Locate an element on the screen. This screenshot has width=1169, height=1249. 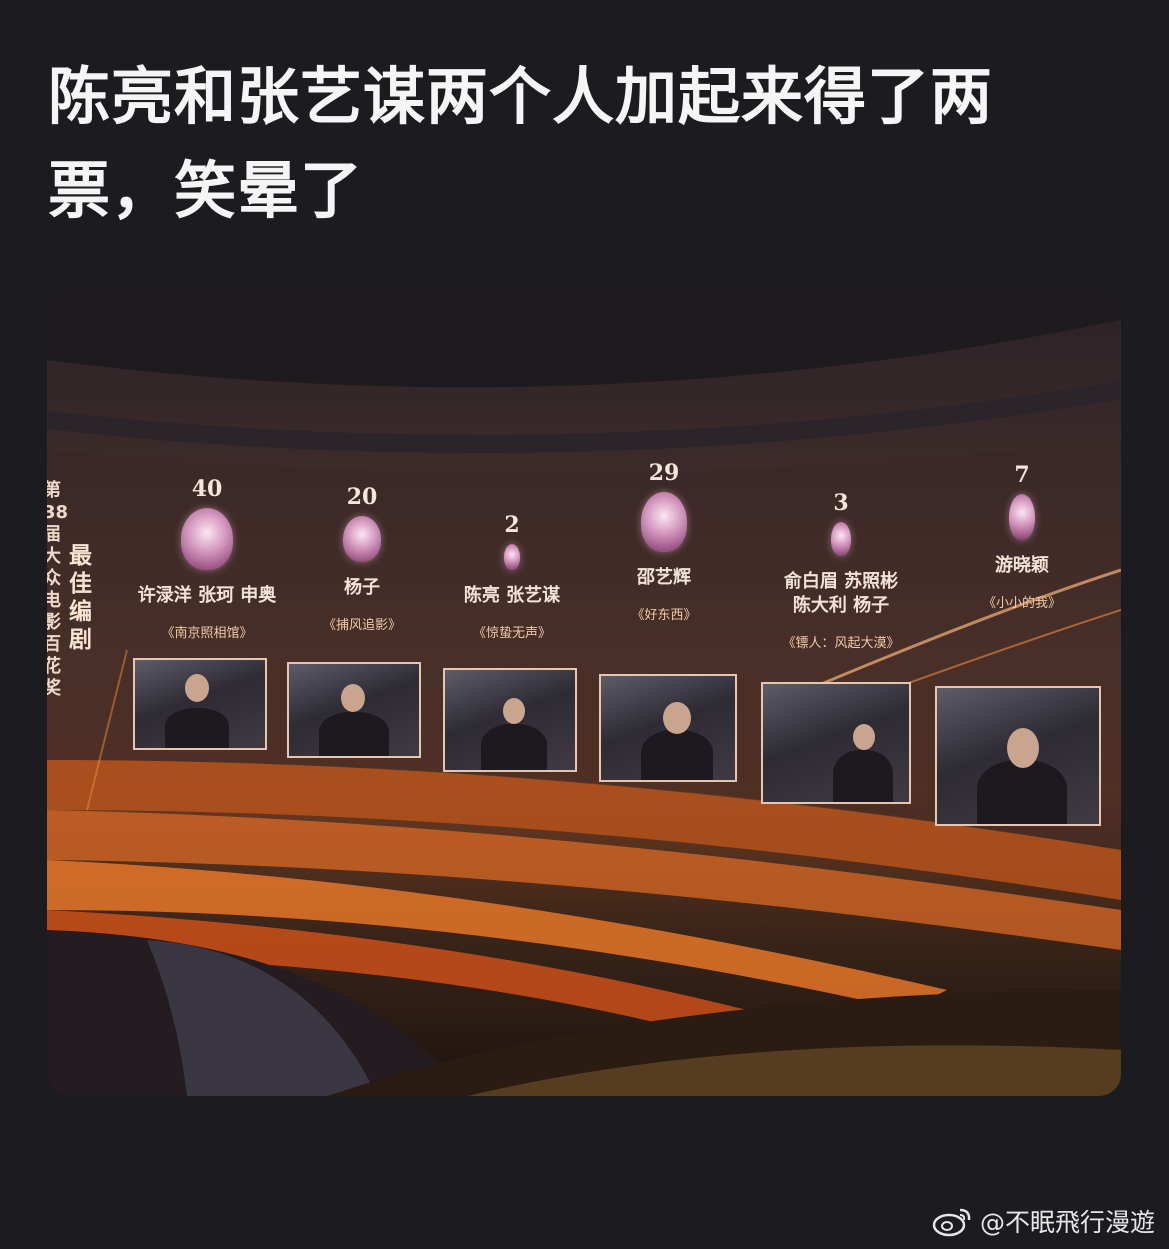
film-title: 《好东西》 is located at coordinates (664, 615).